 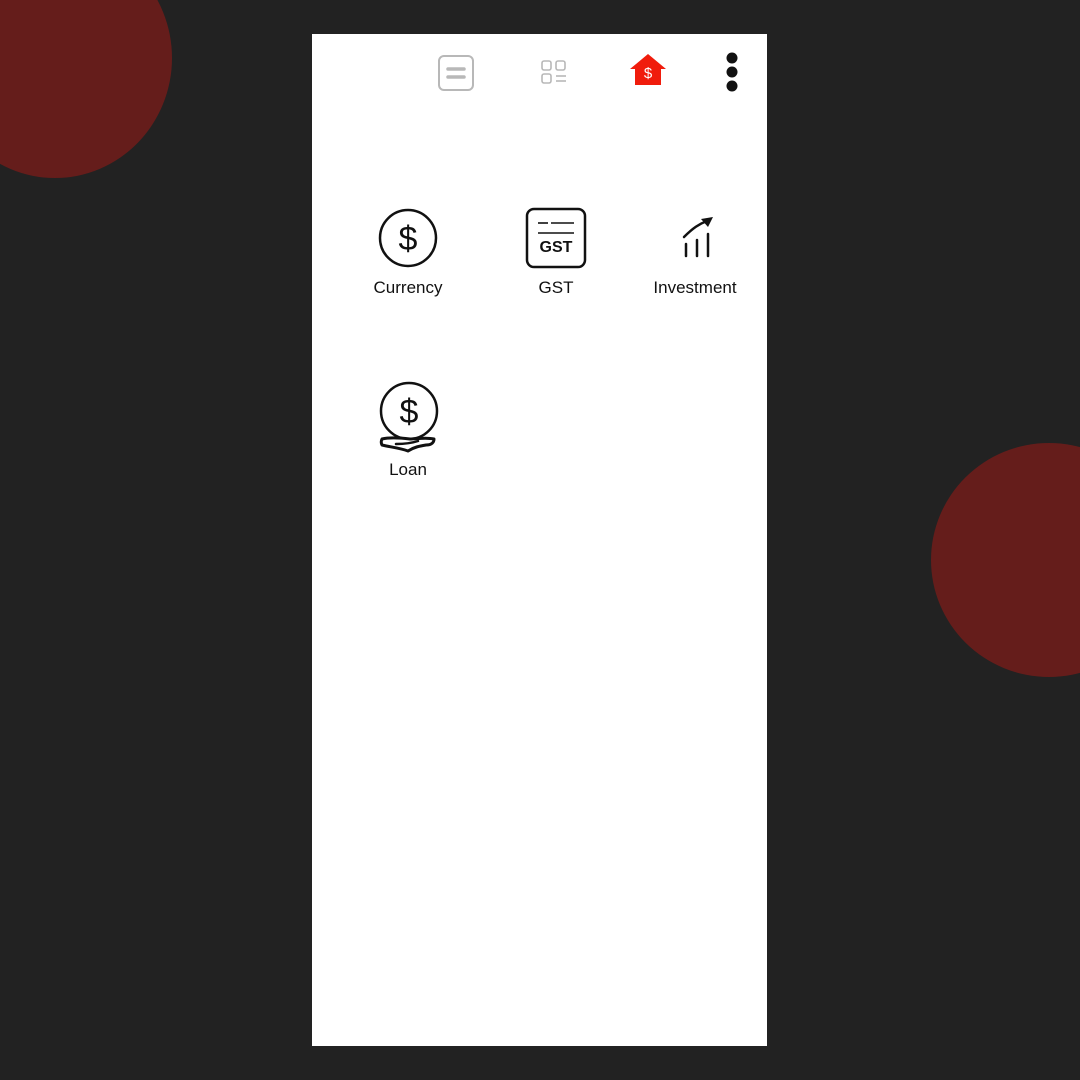 I want to click on list-view-button, so click(x=456, y=73).